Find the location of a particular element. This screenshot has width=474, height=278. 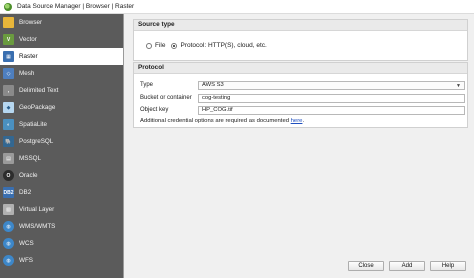

sidebar-item-label: DB2 is located at coordinates (25, 192).